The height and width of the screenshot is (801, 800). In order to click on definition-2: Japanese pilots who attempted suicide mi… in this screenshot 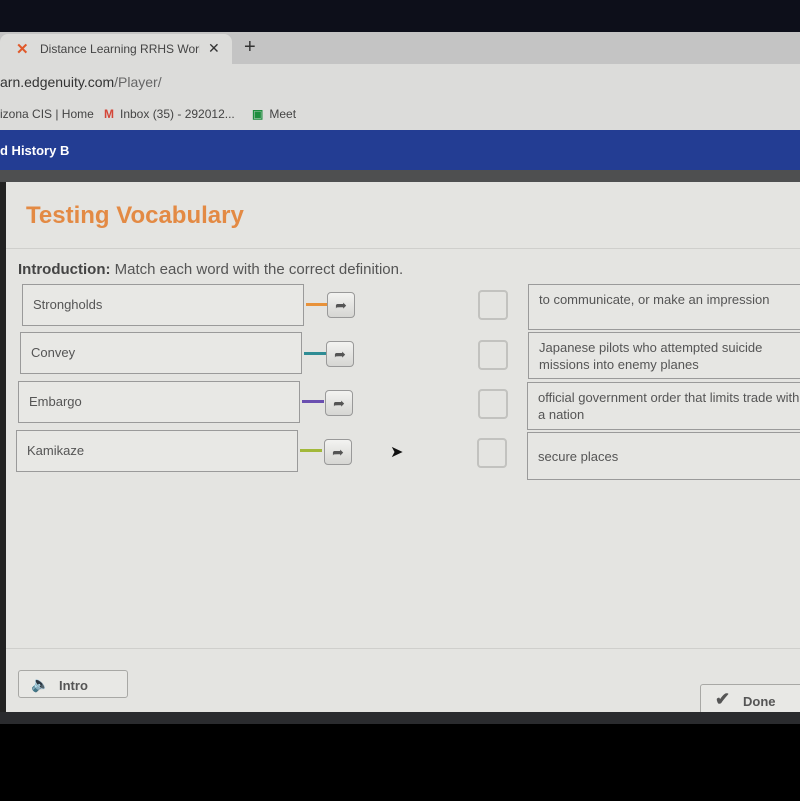, I will do `click(664, 355)`.